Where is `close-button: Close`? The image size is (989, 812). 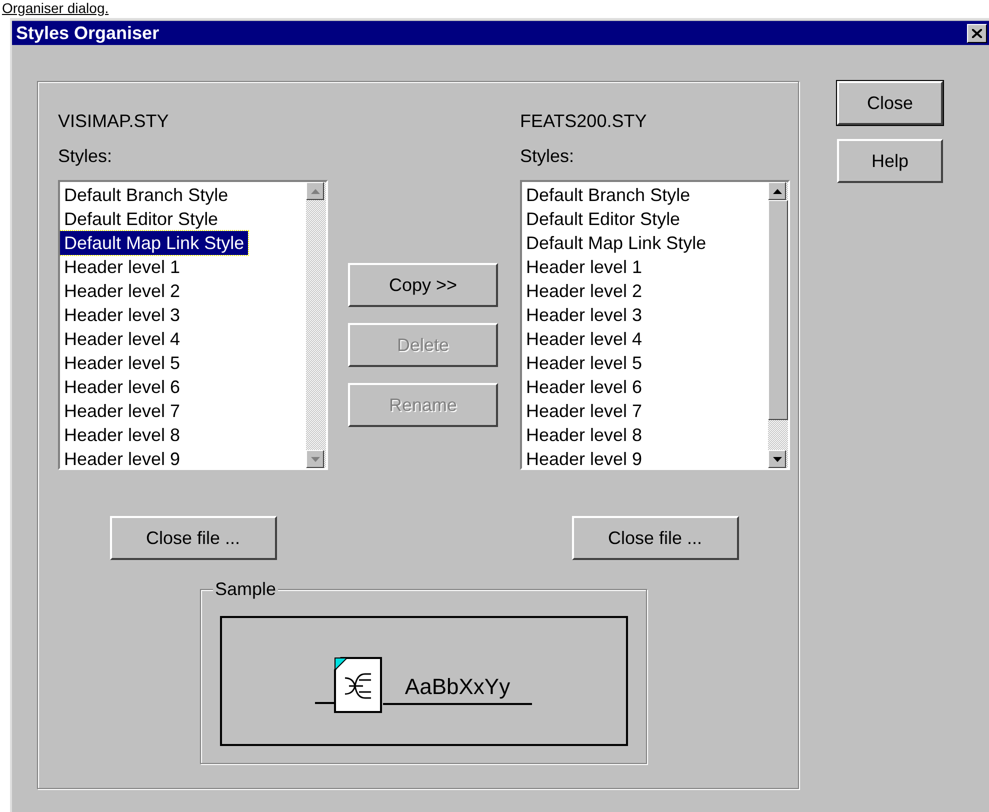 close-button: Close is located at coordinates (890, 103).